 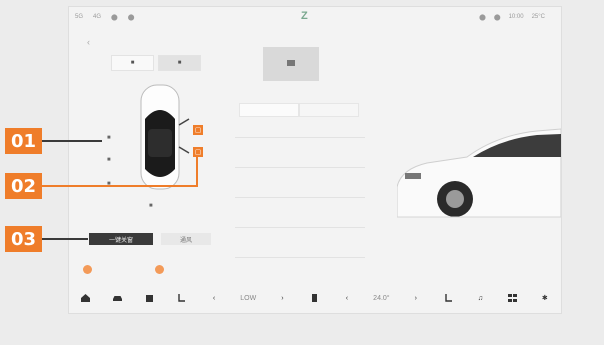 What do you see at coordinates (282, 298) in the screenshot?
I see `fan-up-icon: ›` at bounding box center [282, 298].